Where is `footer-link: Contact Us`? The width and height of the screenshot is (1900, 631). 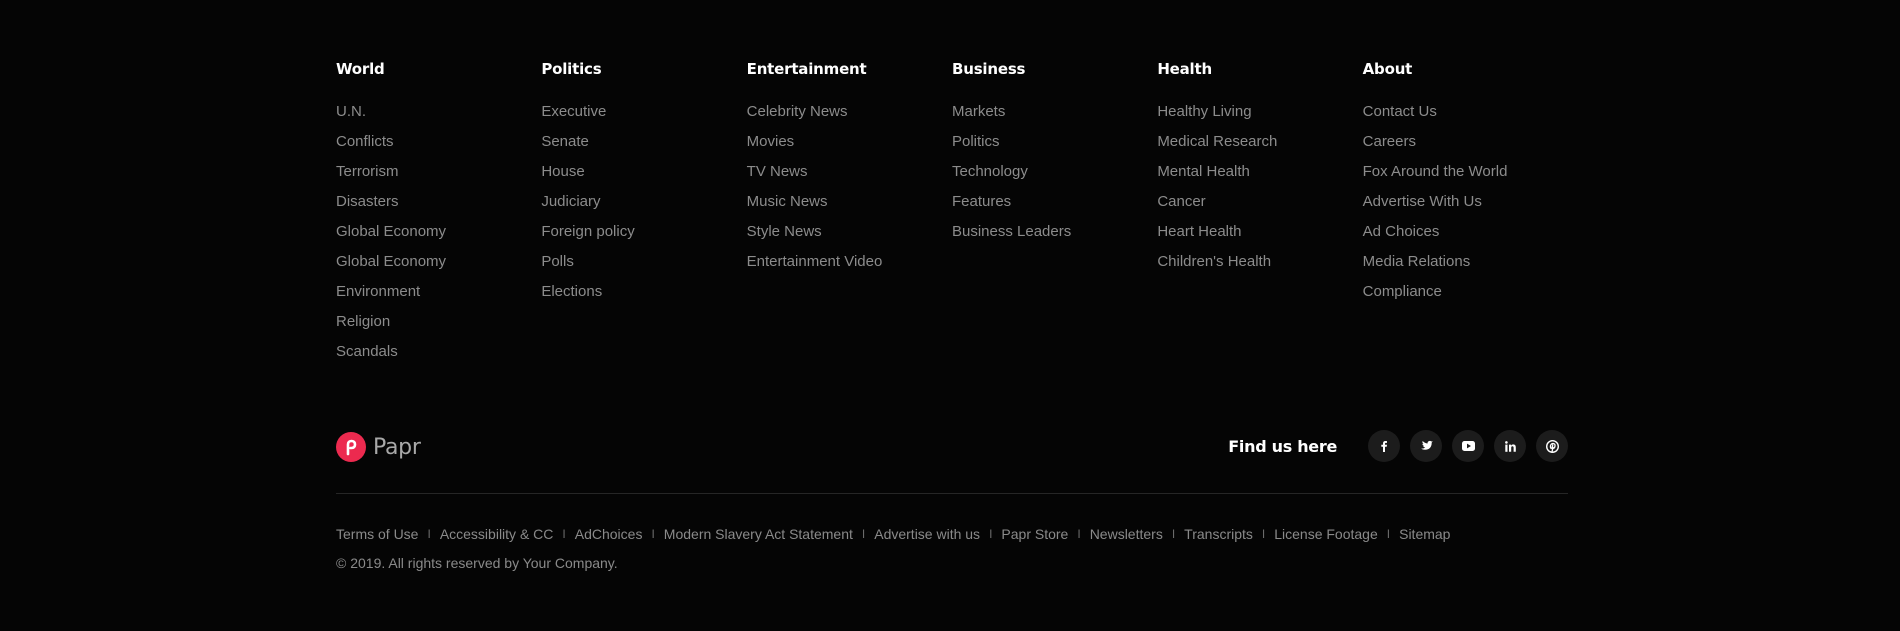
footer-link: Contact Us is located at coordinates (1465, 116).